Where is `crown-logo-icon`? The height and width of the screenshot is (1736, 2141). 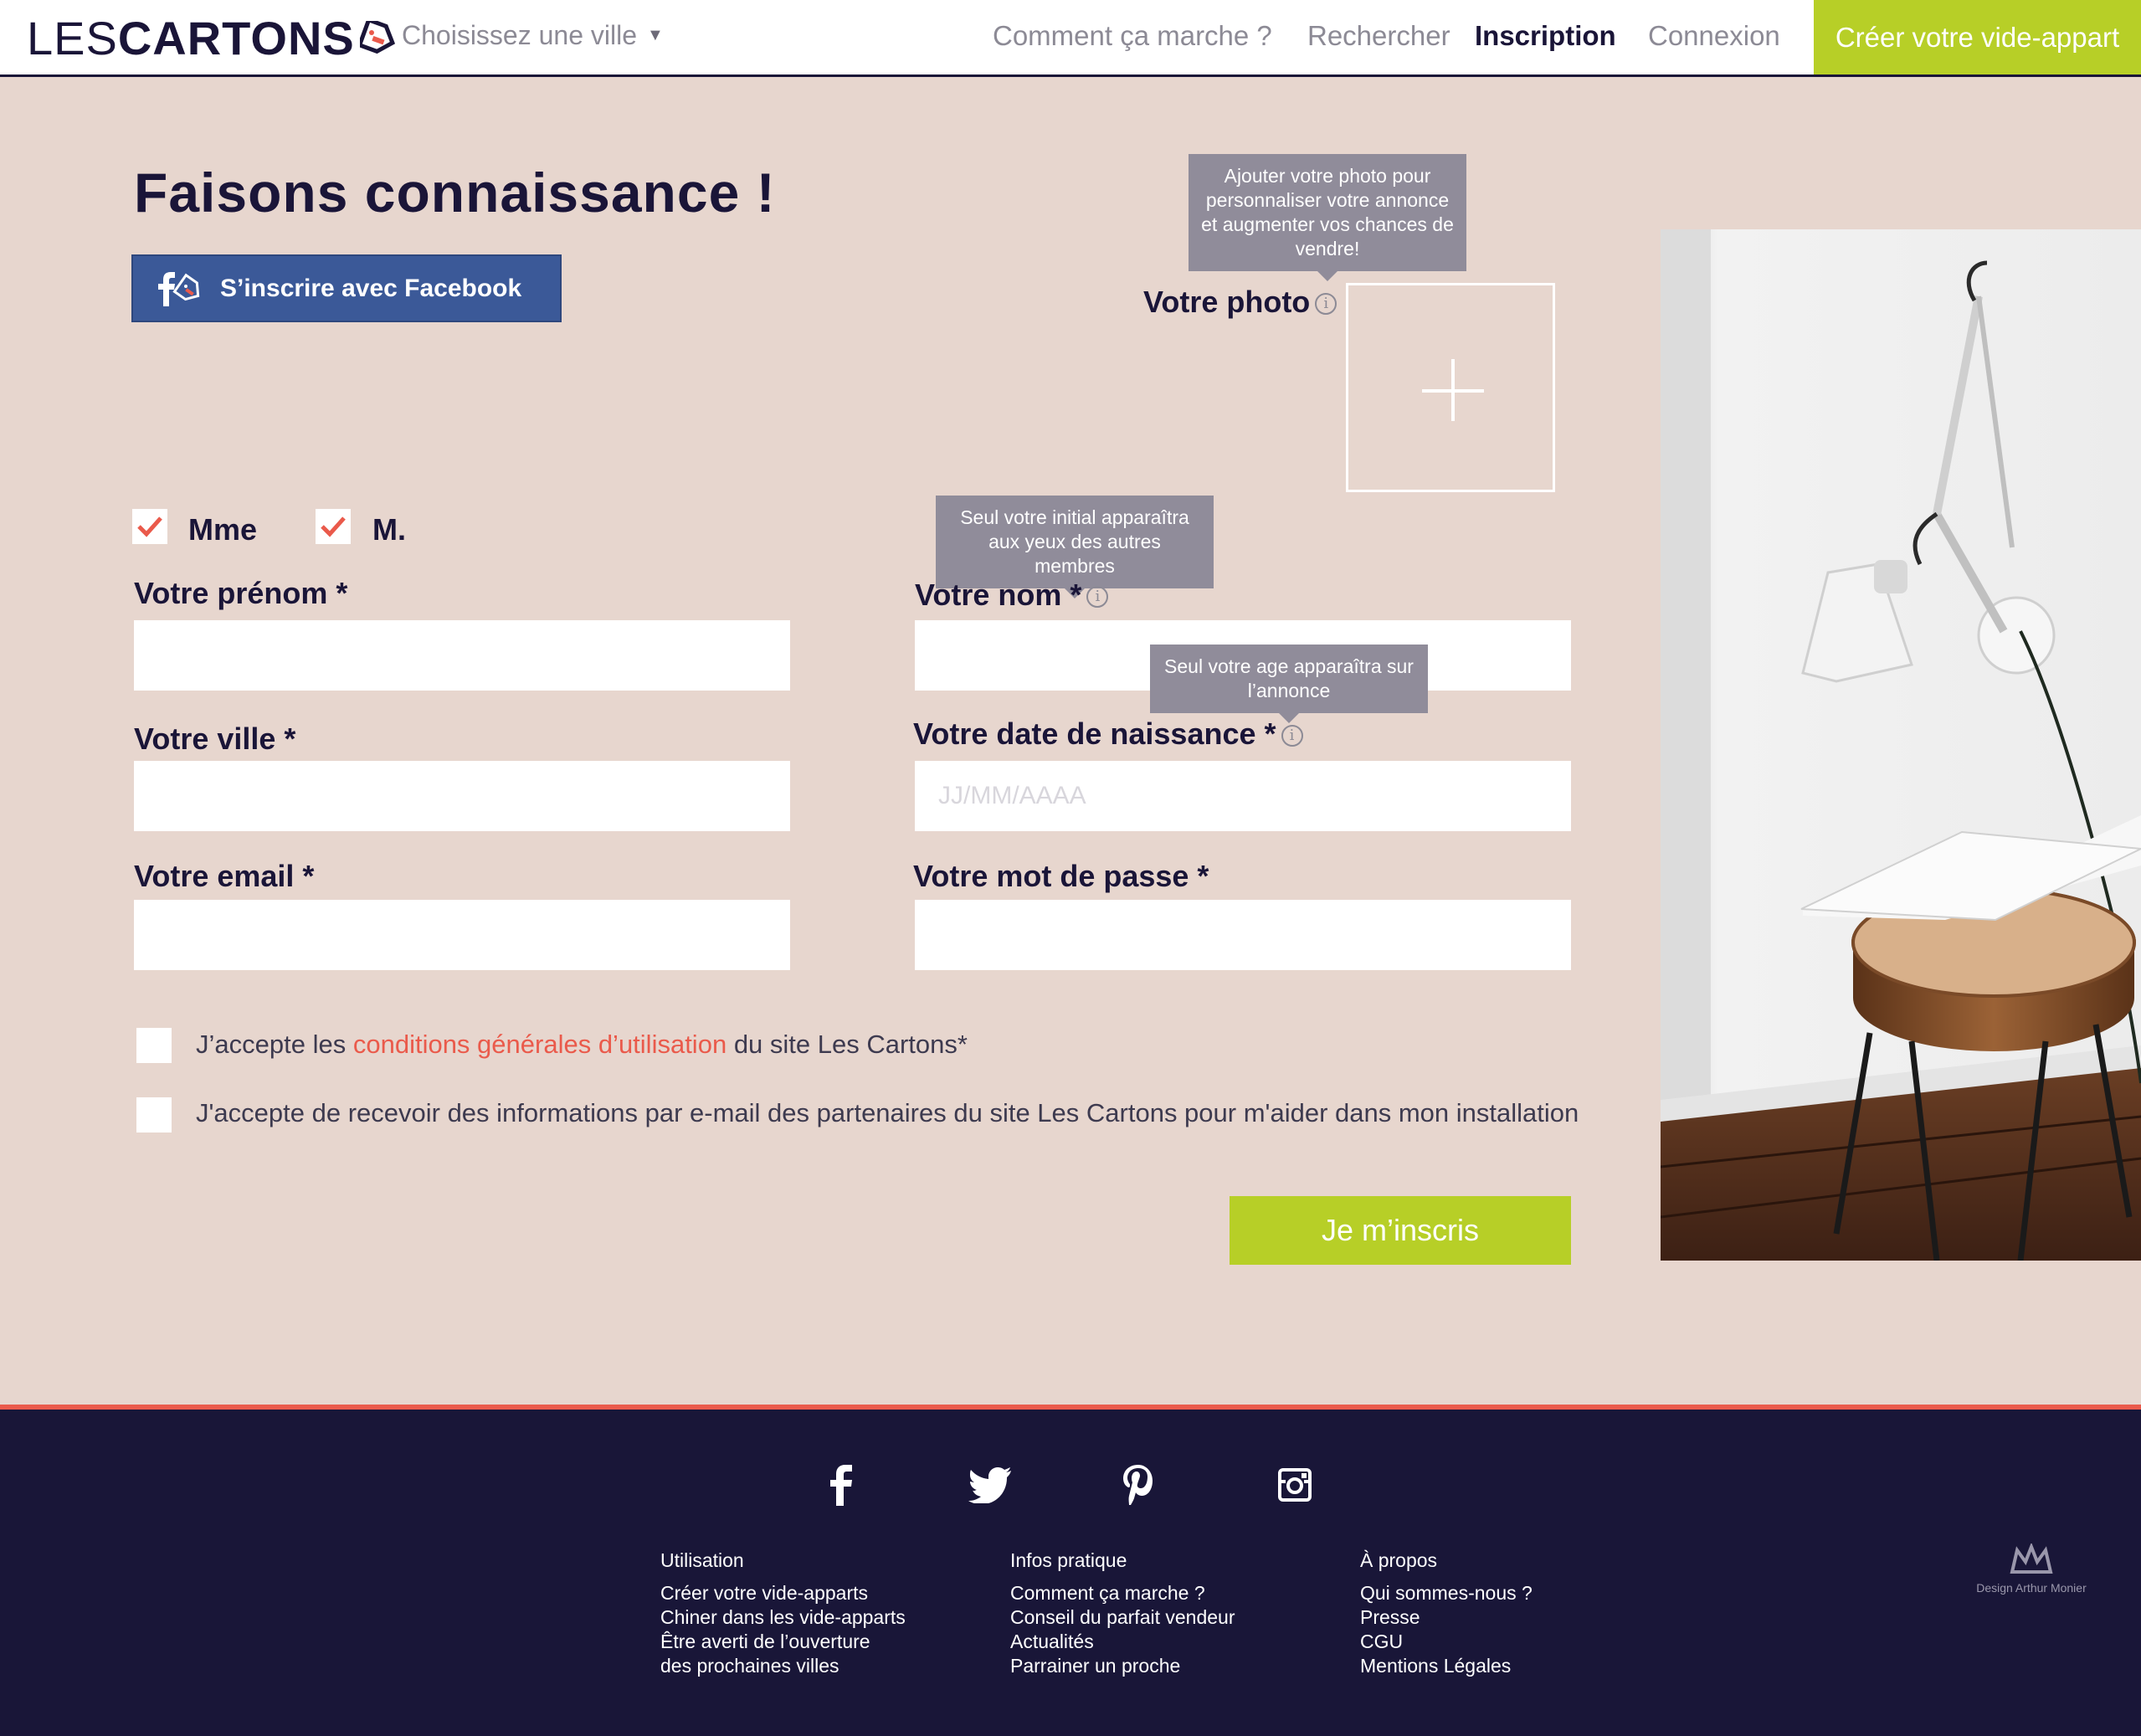
crown-logo-icon is located at coordinates (2031, 1558).